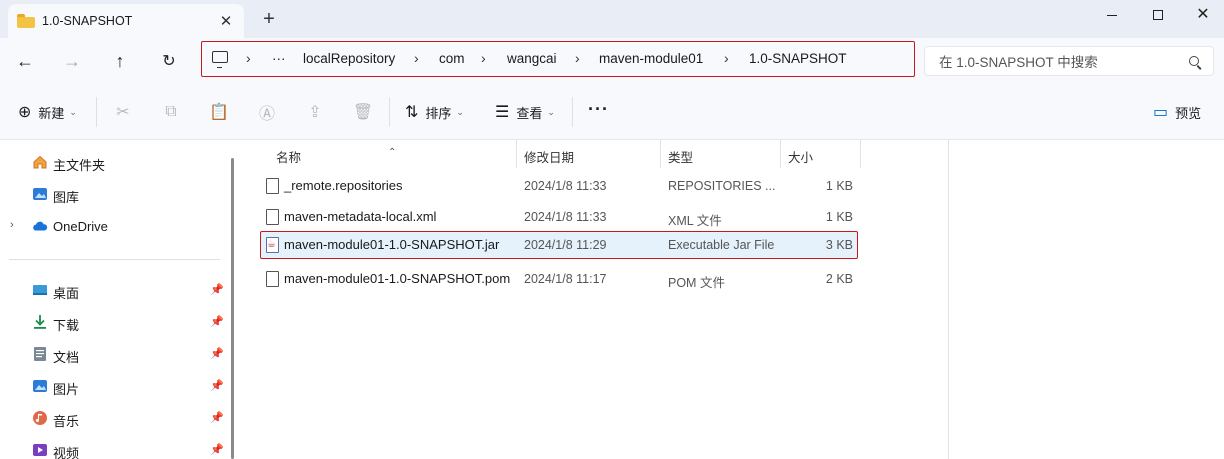 This screenshot has width=1224, height=459. Describe the element at coordinates (66, 325) in the screenshot. I see `sidebar-item-label: 下载` at that location.